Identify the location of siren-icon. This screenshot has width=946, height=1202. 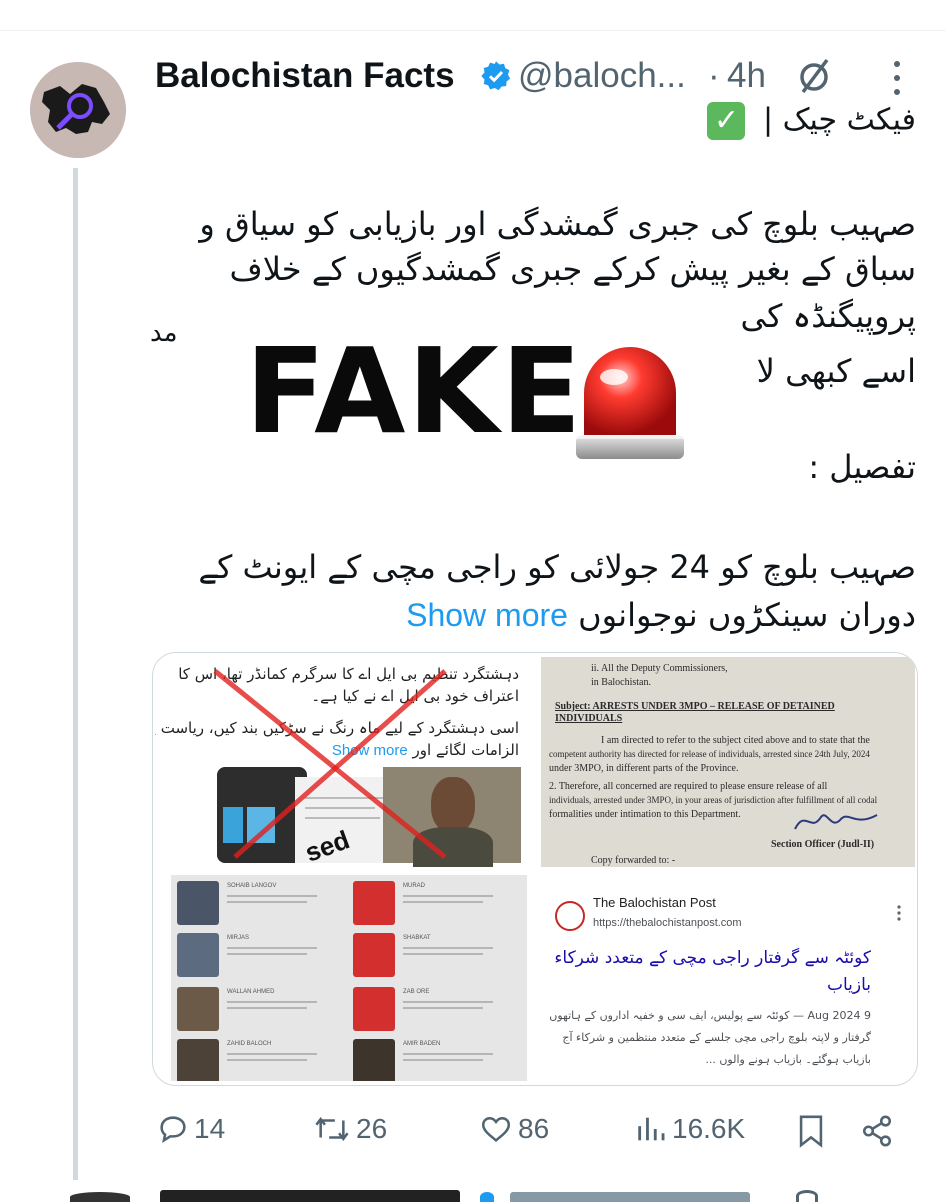
(630, 403).